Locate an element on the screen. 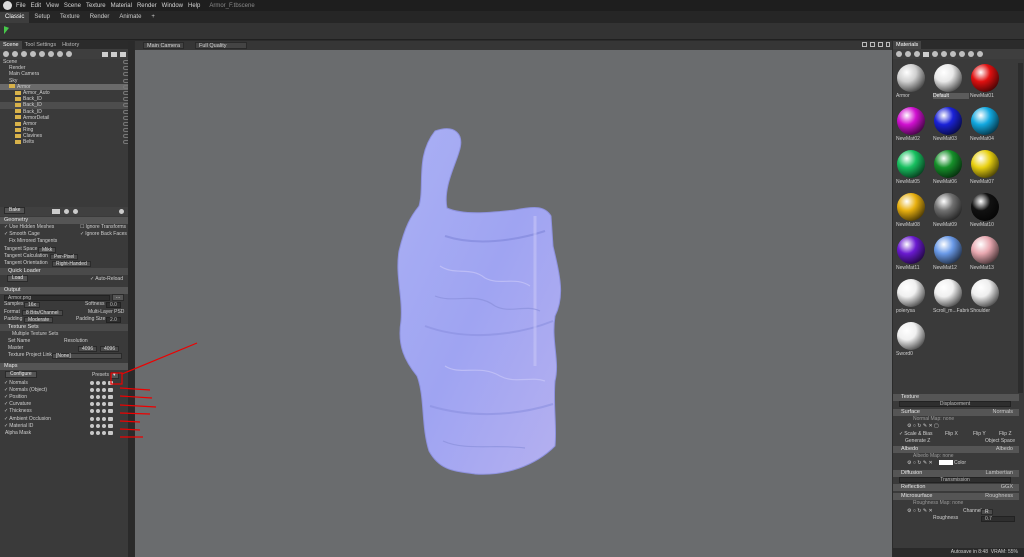  menu-texture: Texture is located at coordinates (96, 6).